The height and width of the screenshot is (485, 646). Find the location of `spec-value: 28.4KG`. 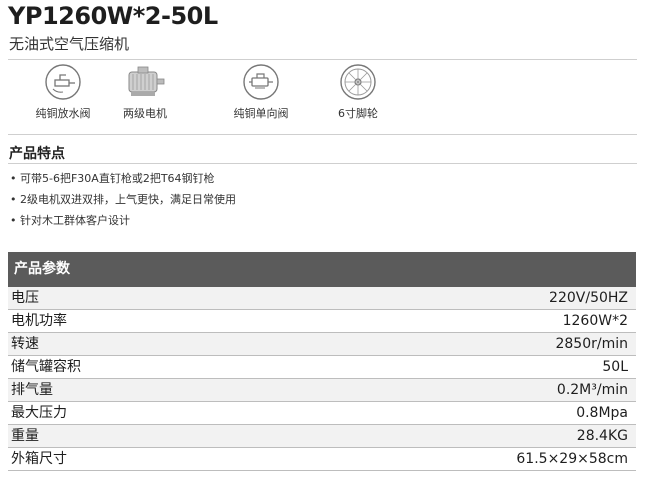

spec-value: 28.4KG is located at coordinates (602, 436).